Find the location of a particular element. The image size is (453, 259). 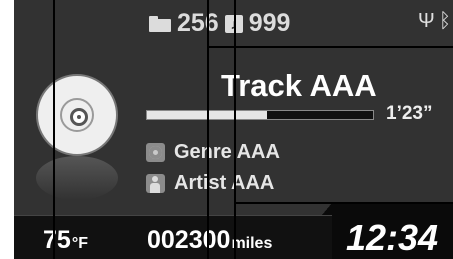

elapsed-time: 1’23” is located at coordinates (409, 113).